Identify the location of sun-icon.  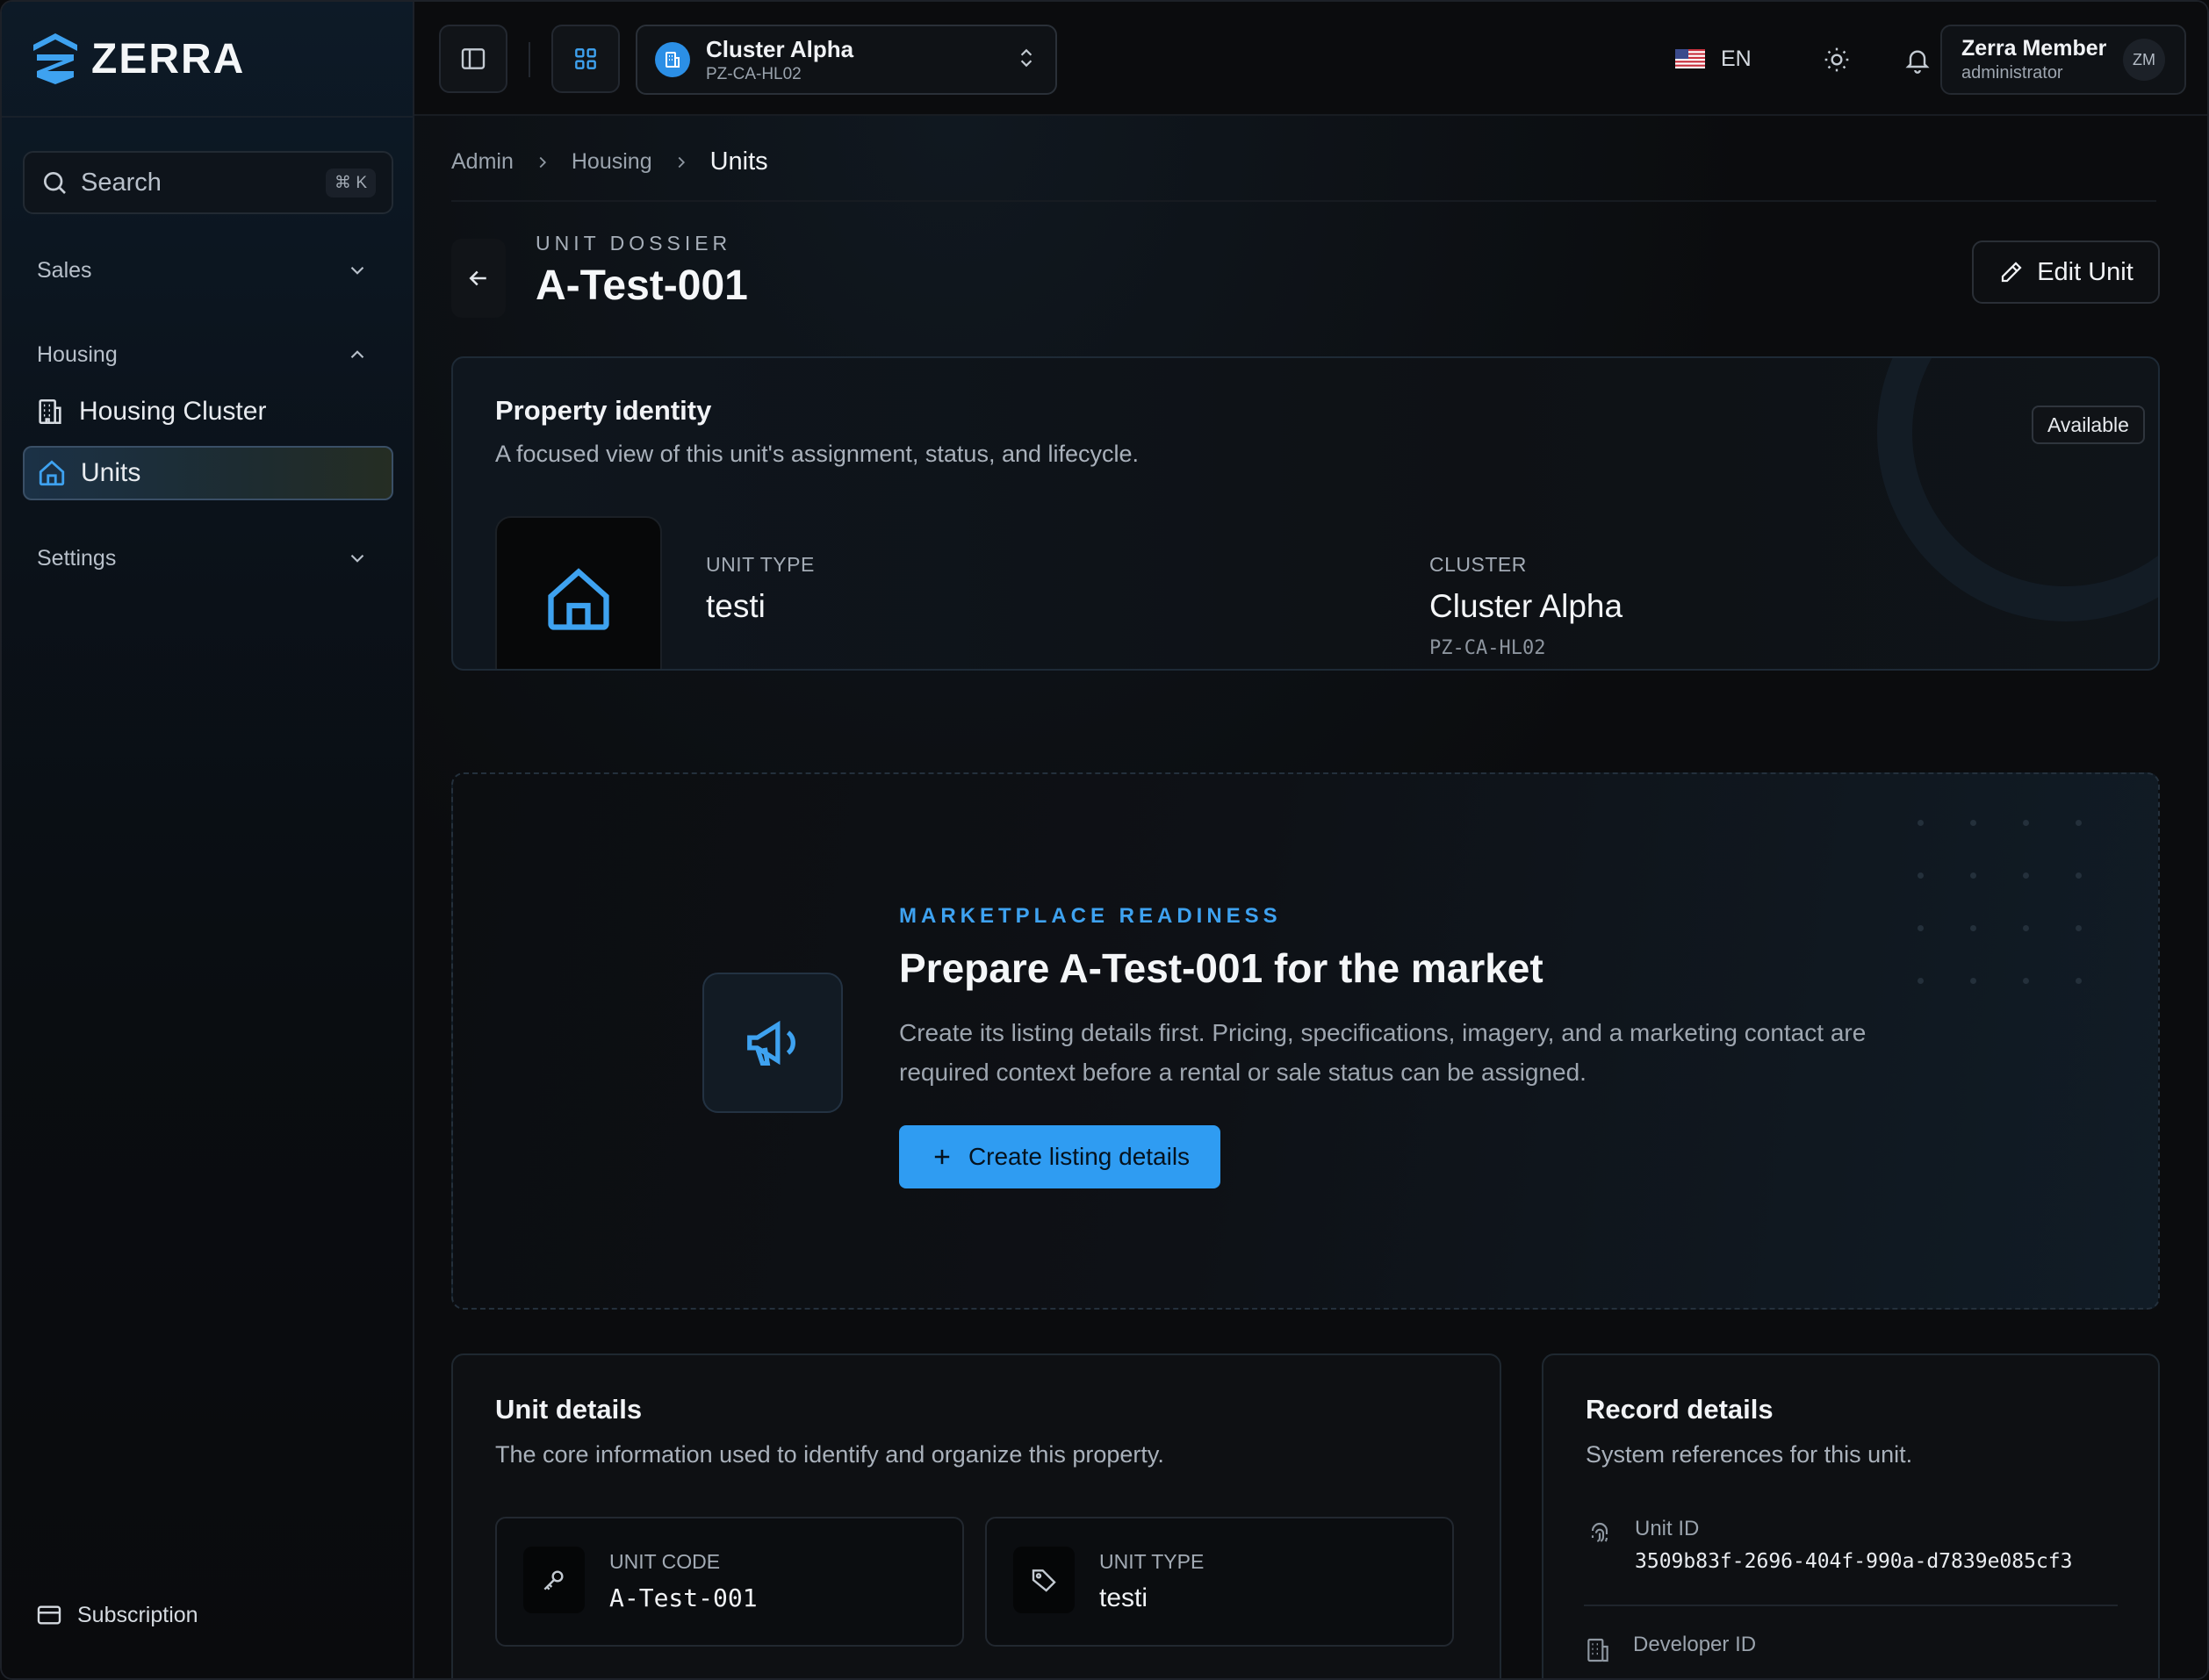
(1837, 59).